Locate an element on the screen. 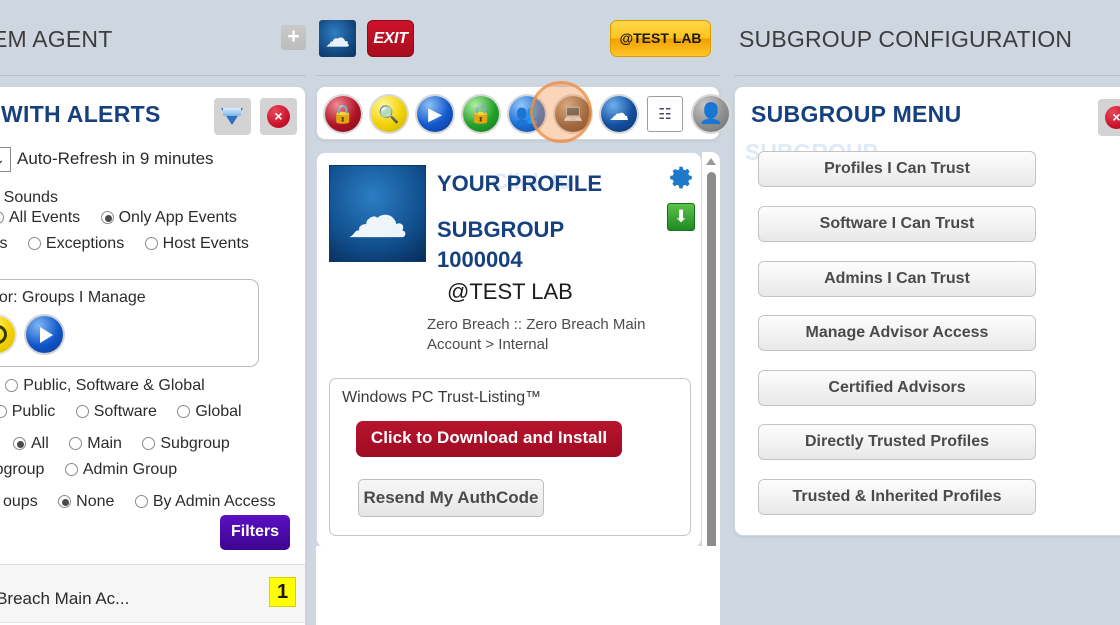  radio-label-only-app-events: Only App Events is located at coordinates (177, 217).